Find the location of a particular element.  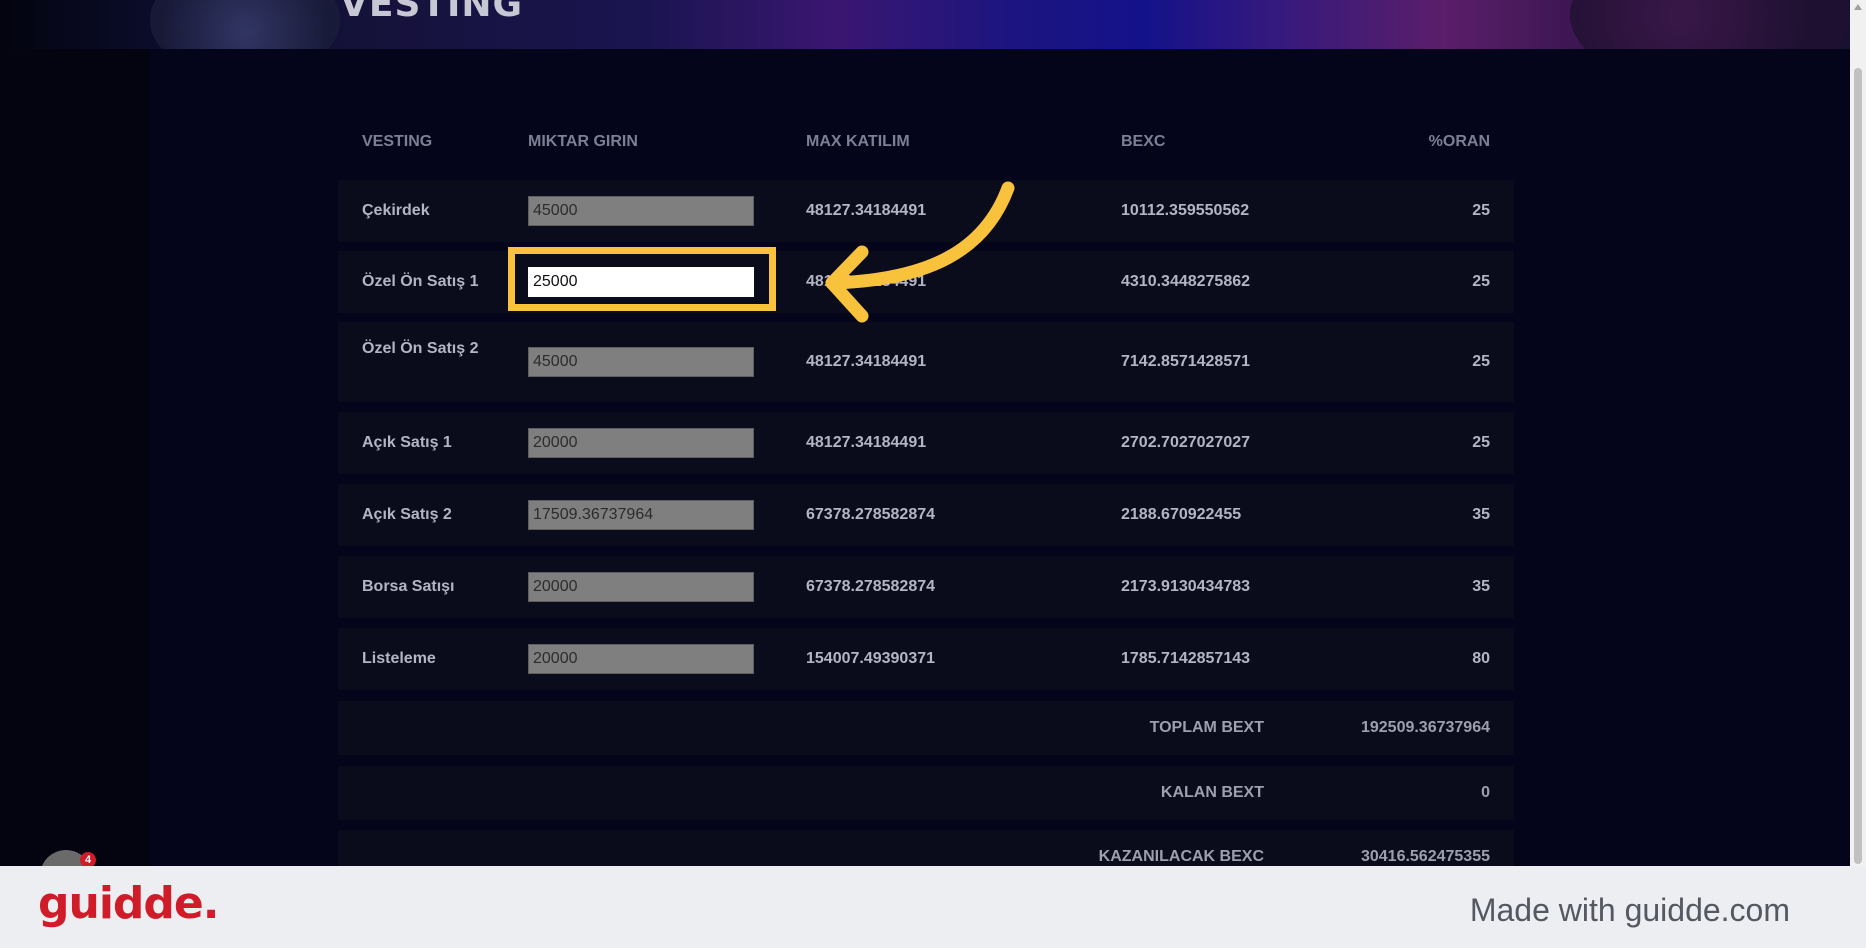

scroll-thumb is located at coordinates (1858, 466).